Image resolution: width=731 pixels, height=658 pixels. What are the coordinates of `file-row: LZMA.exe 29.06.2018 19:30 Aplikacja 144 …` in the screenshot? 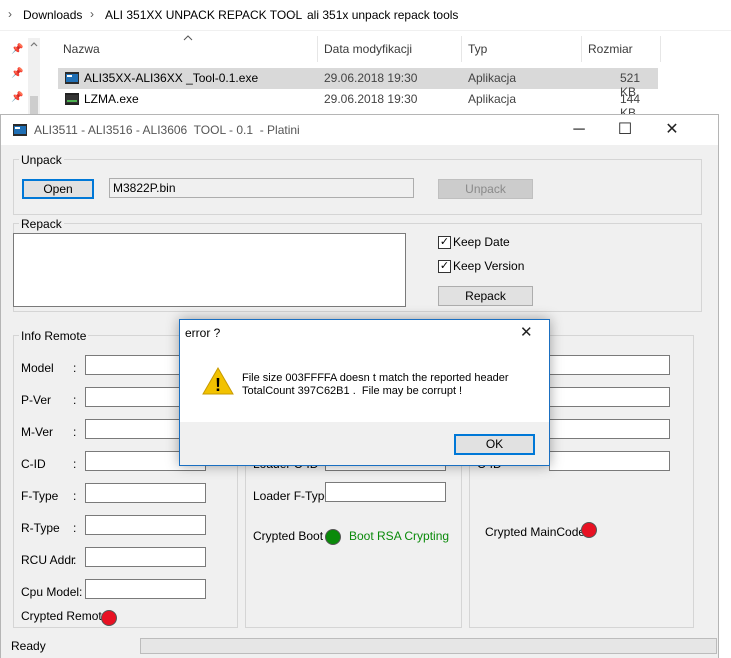 It's located at (358, 104).